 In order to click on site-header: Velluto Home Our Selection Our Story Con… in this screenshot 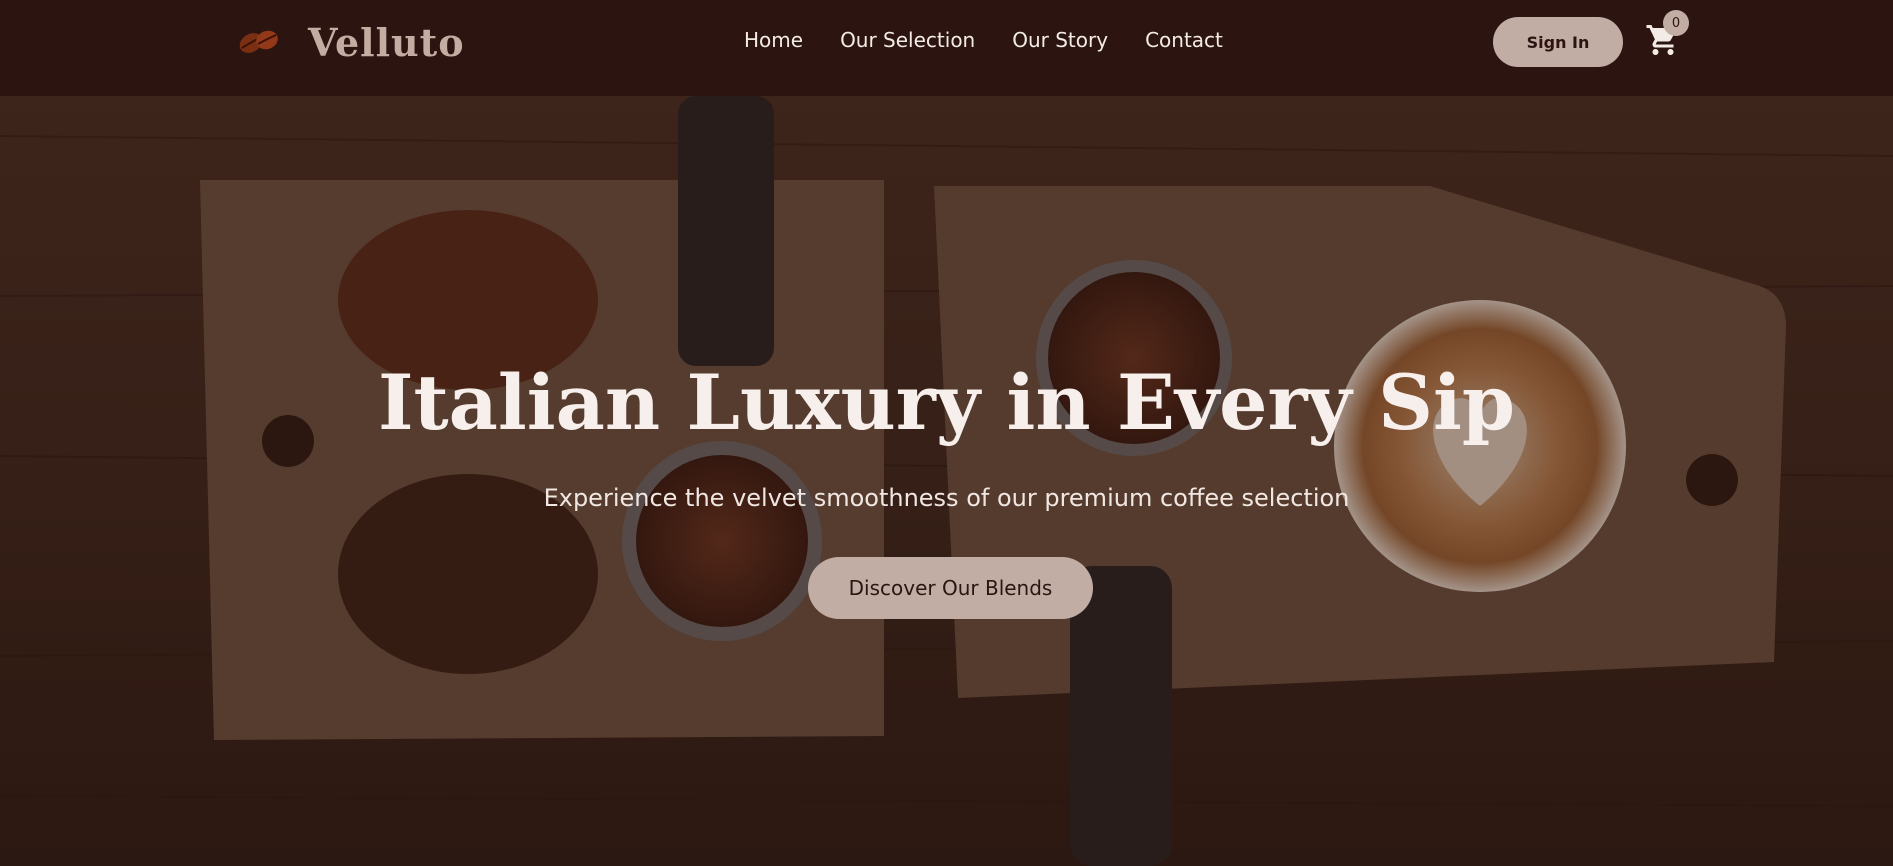, I will do `click(946, 48)`.